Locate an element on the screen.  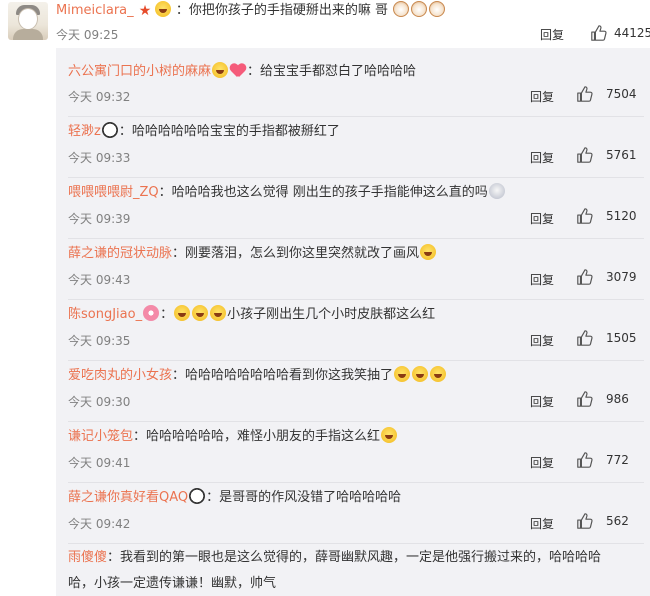
comment-text: ：哈哈哈哈哈哈，难怪小朋友的手指这么红 is located at coordinates (257, 436).